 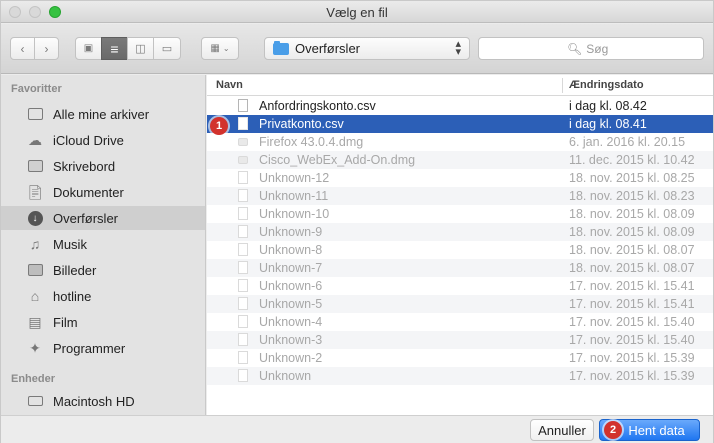 What do you see at coordinates (22, 48) in the screenshot?
I see `back-button: ‹` at bounding box center [22, 48].